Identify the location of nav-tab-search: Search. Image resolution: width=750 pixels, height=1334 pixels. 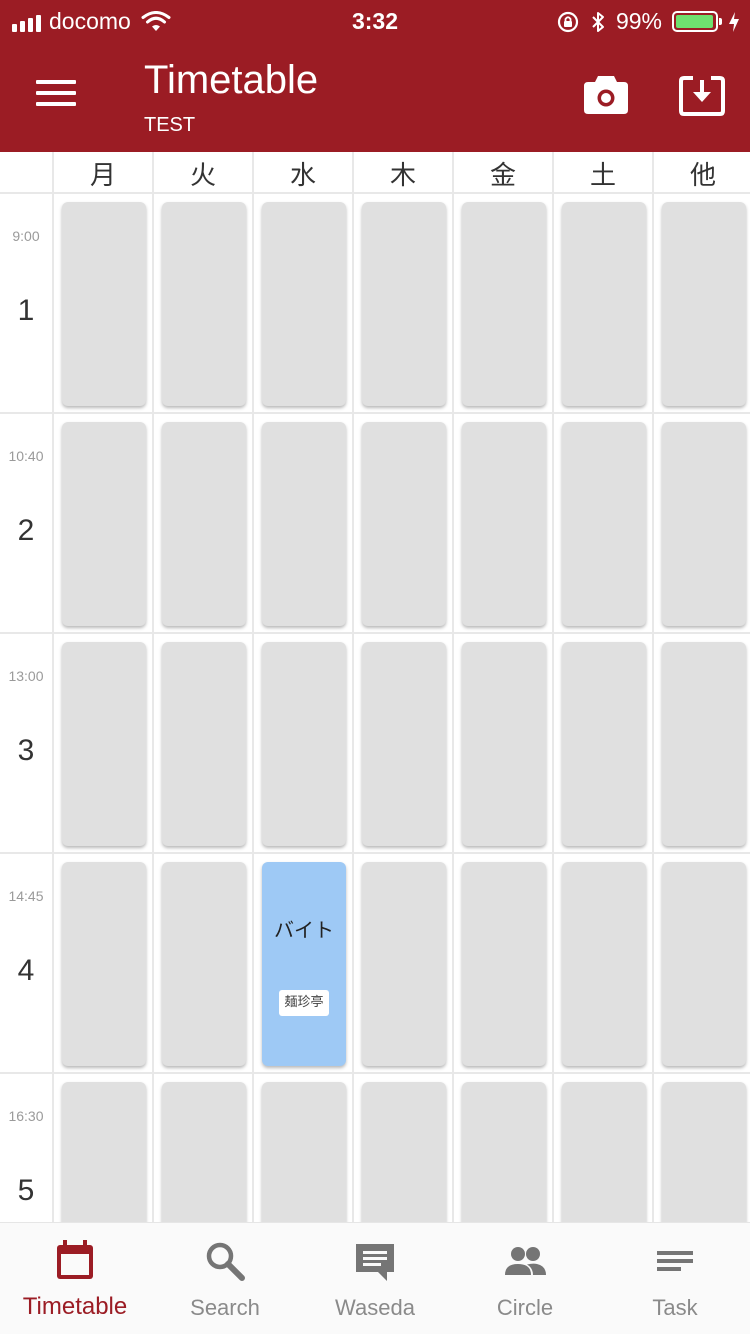
(225, 1278).